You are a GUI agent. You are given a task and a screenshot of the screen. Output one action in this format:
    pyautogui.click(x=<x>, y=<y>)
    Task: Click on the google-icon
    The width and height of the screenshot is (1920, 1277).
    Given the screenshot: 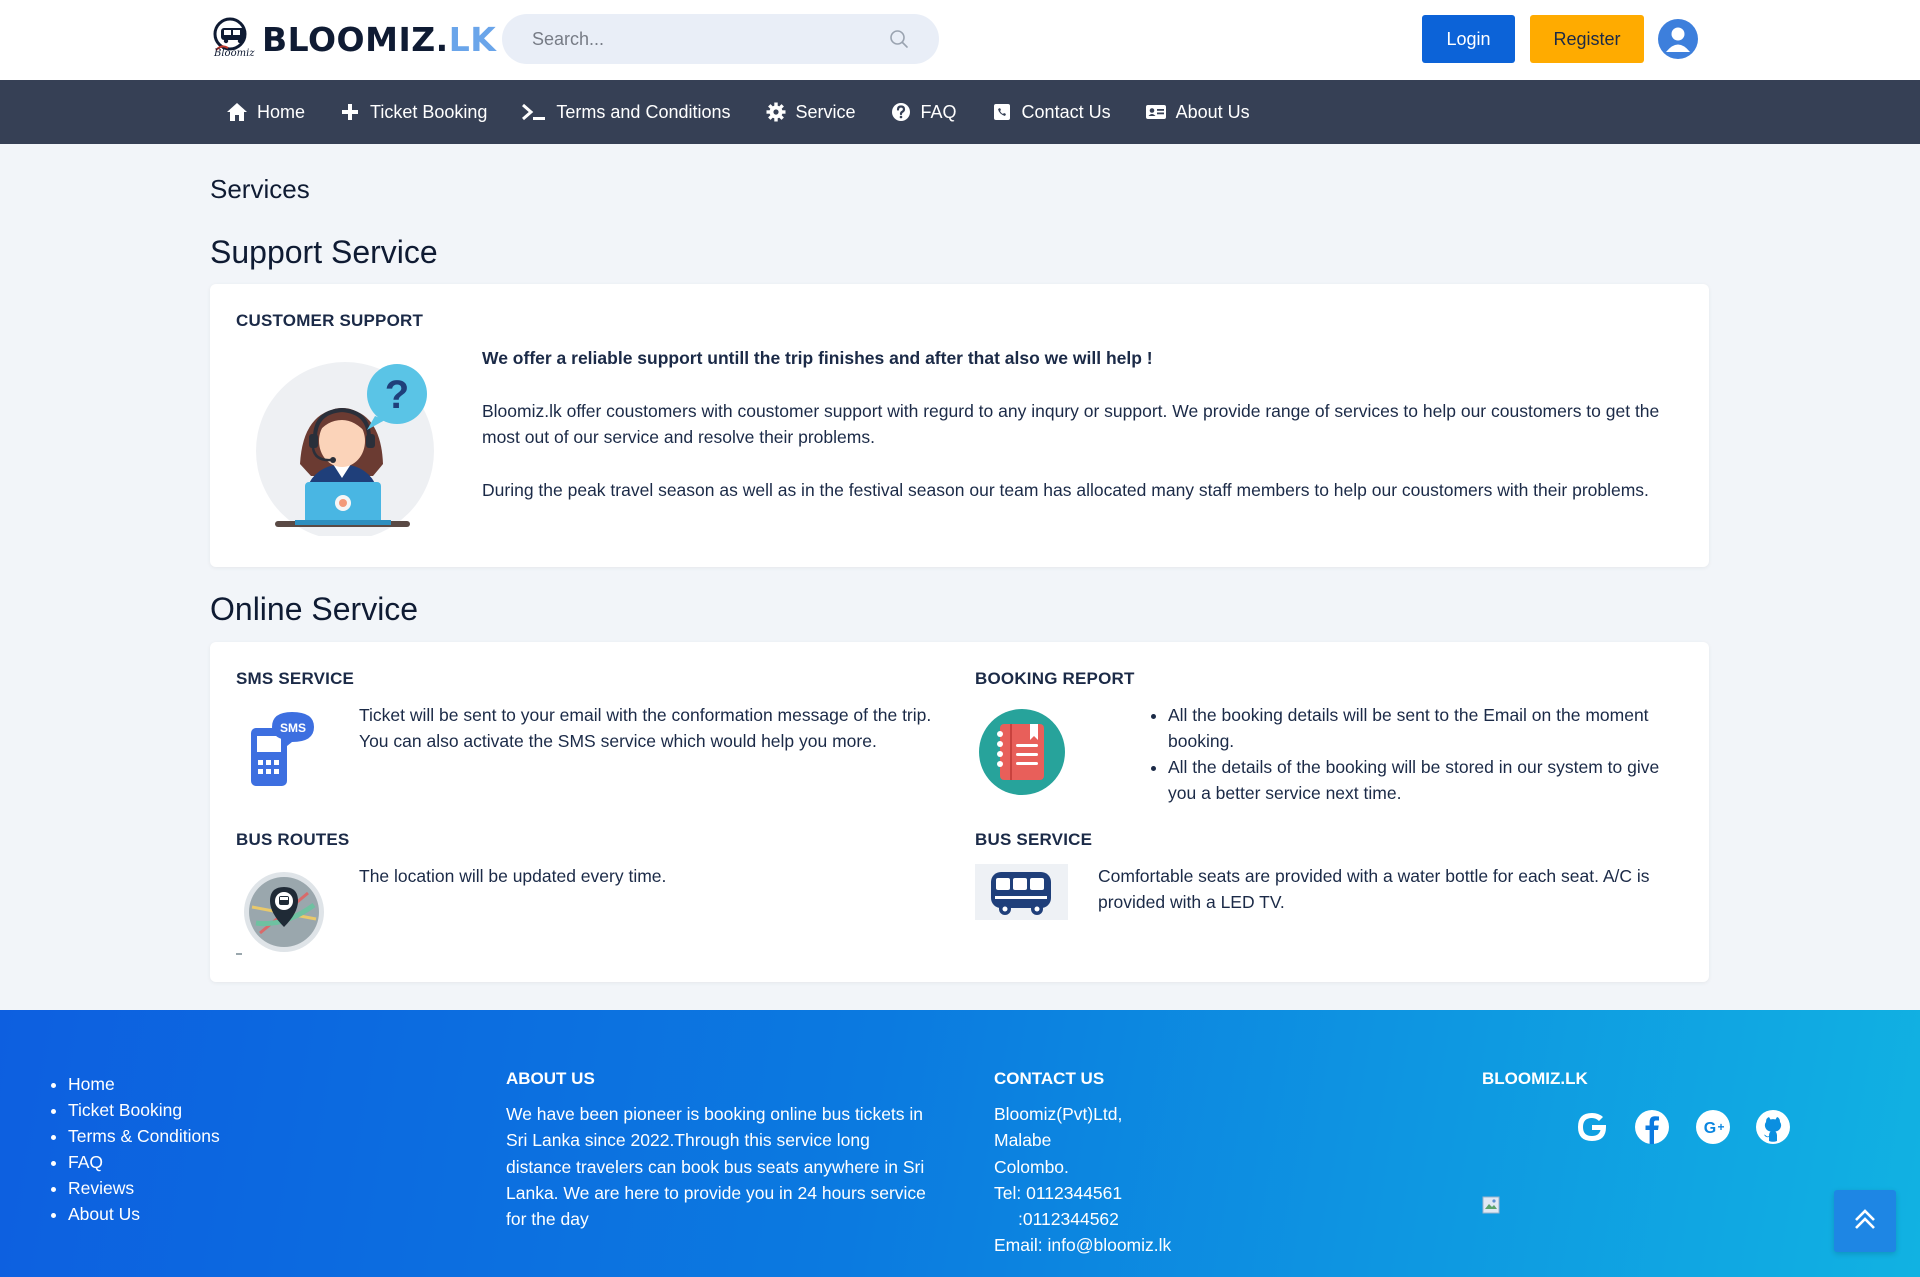 What is the action you would take?
    pyautogui.click(x=1592, y=1127)
    